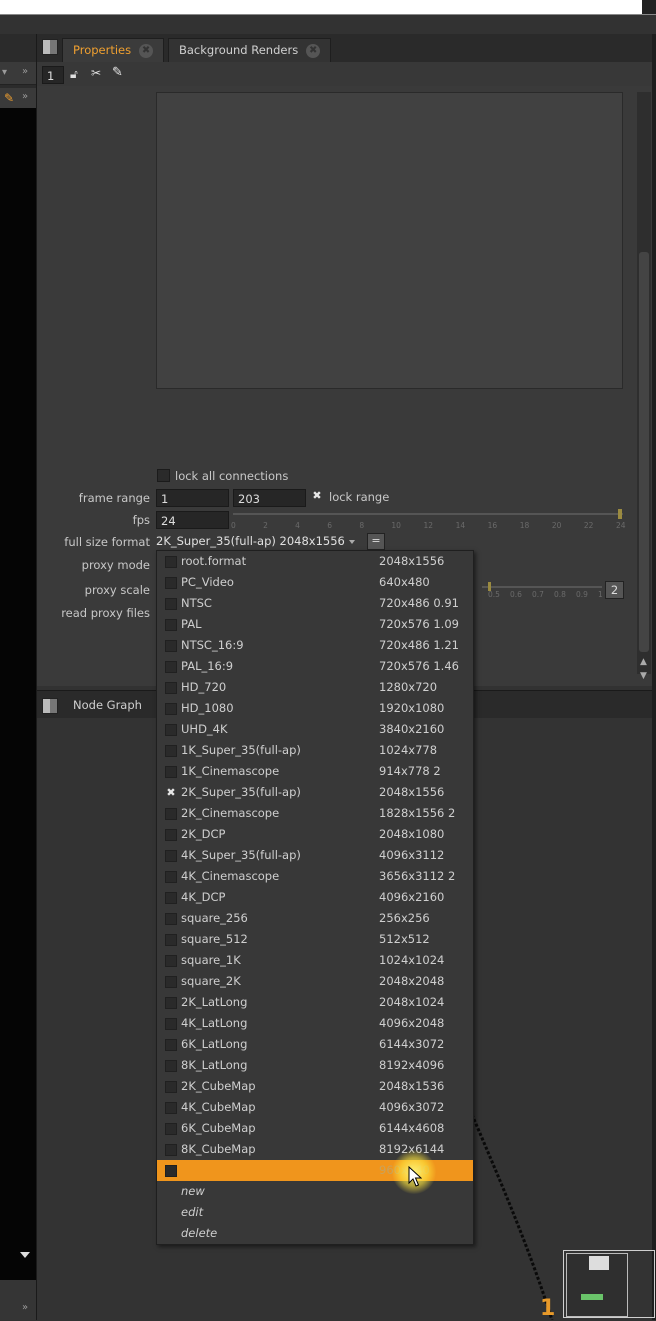 The width and height of the screenshot is (656, 1321). What do you see at coordinates (315, 729) in the screenshot?
I see `format-menu-item: UHD_4K 3840x2160` at bounding box center [315, 729].